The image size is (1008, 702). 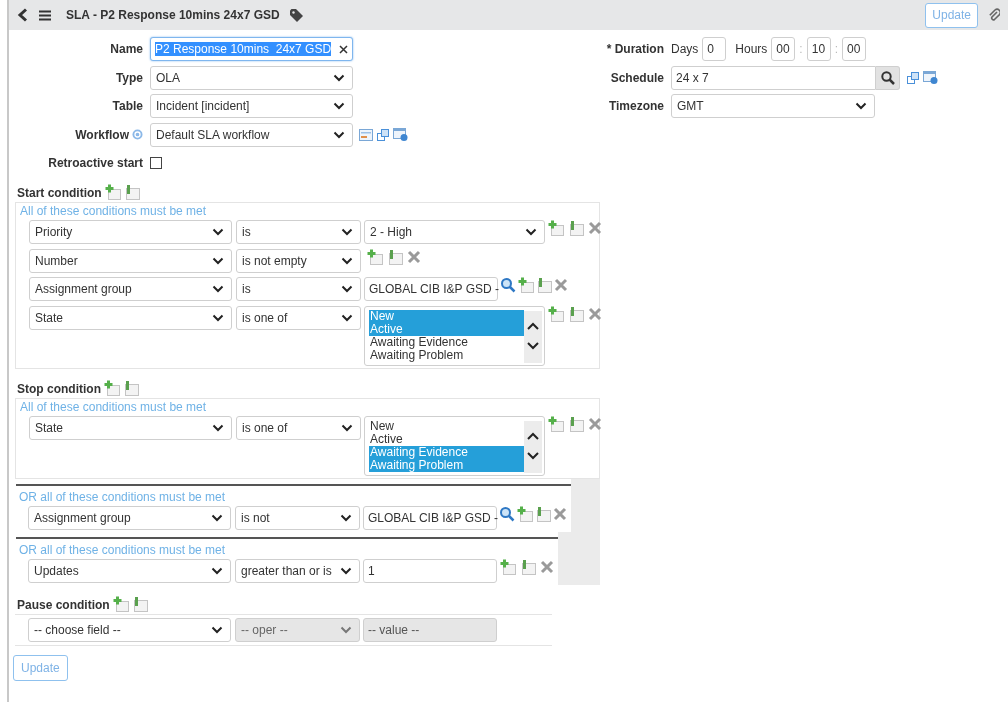 I want to click on field-dropdown: -- choose field --, so click(x=129, y=629).